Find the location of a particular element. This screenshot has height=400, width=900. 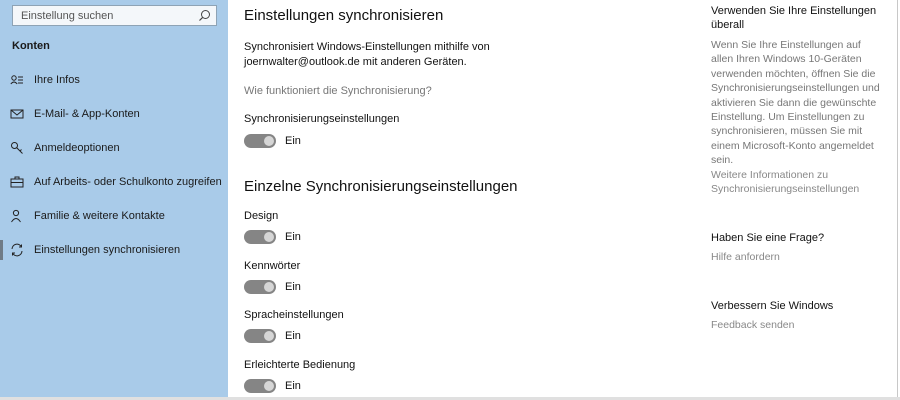

sidebar-item-einstellungen-synchronisieren: Einstellungen synchronisieren is located at coordinates (114, 250).